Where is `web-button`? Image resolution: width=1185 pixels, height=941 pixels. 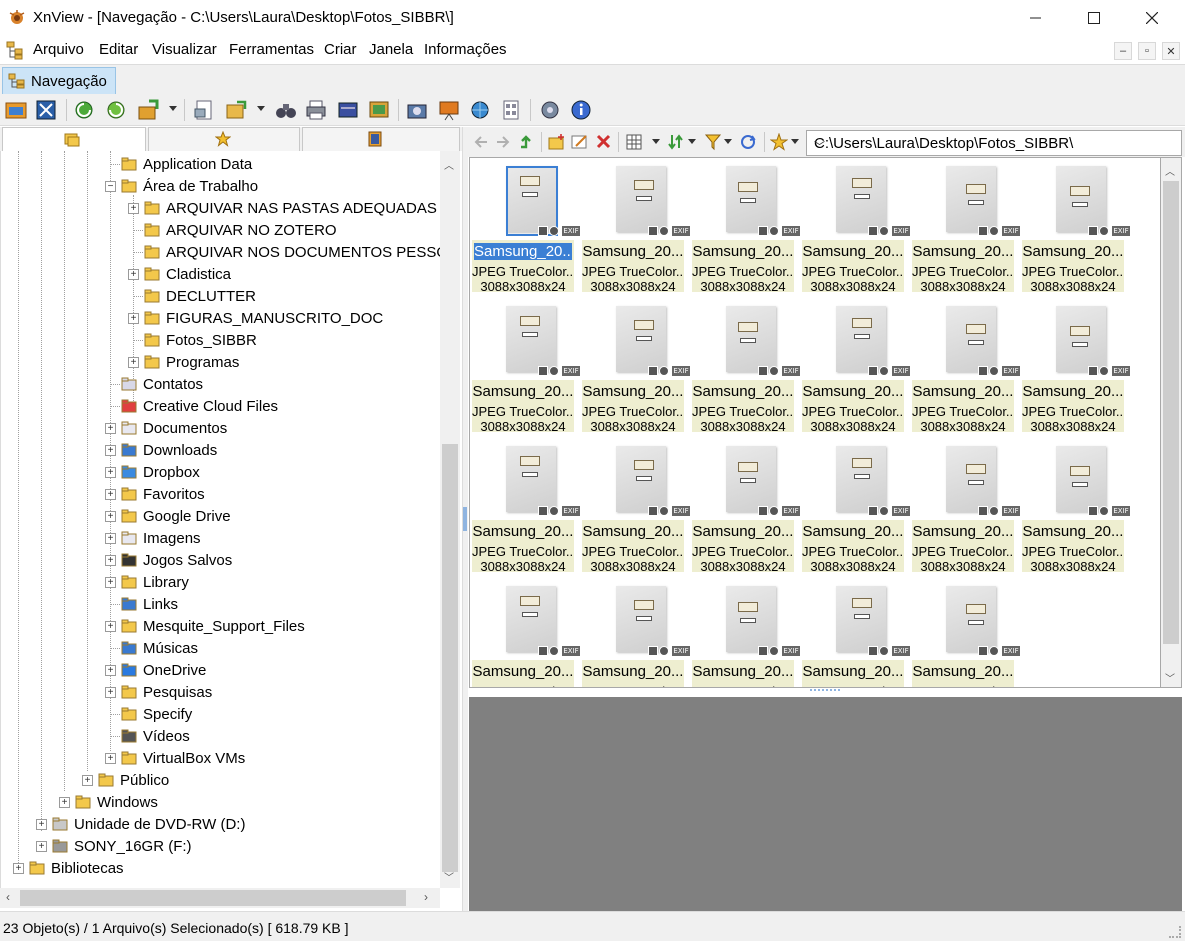 web-button is located at coordinates (480, 110).